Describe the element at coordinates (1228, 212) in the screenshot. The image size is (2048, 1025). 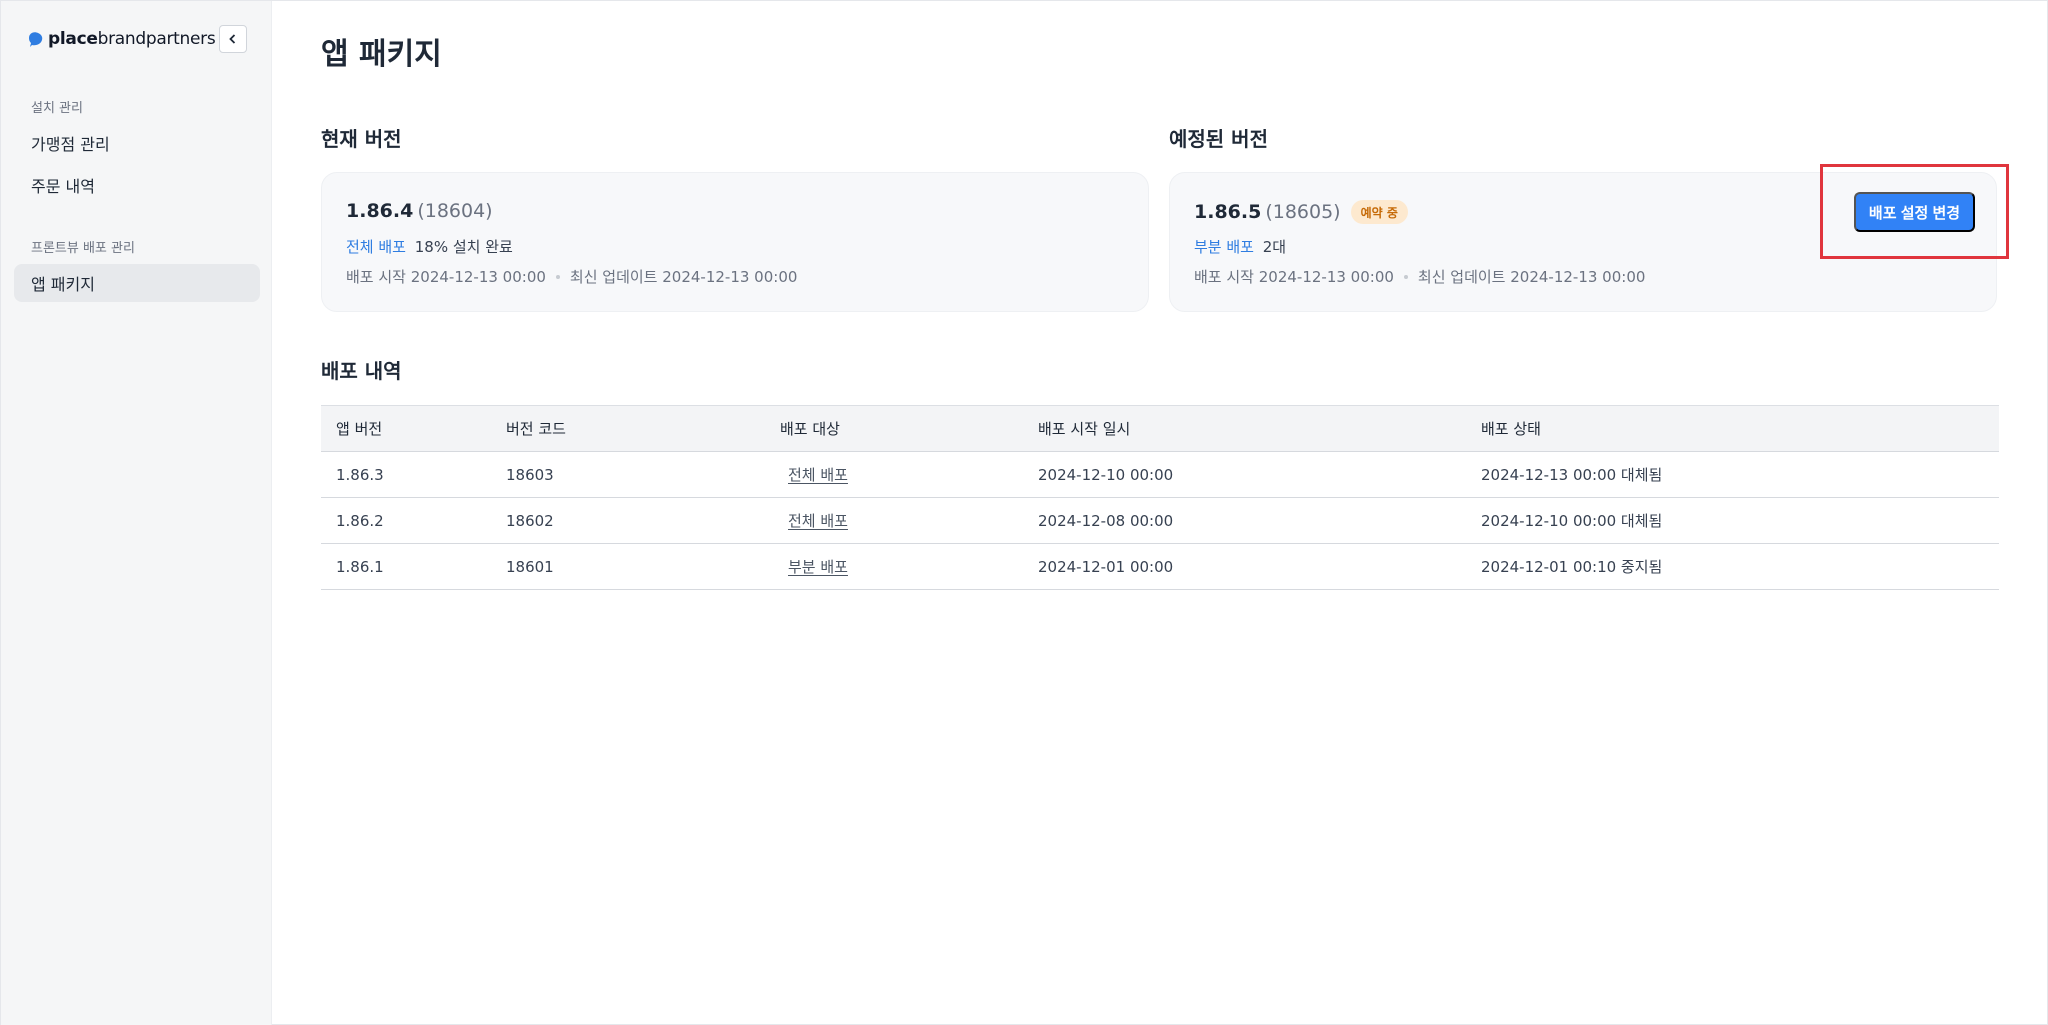
I see `version-number: 1.86.5` at that location.